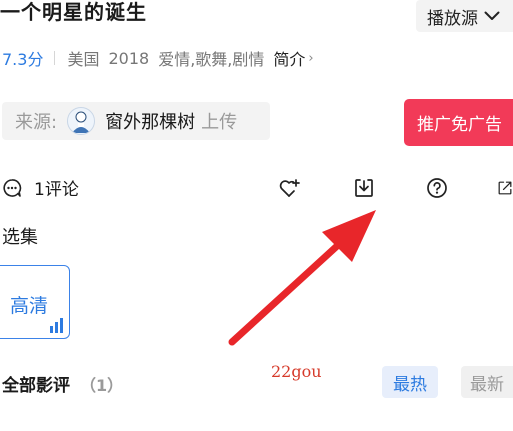 The width and height of the screenshot is (513, 431). I want to click on comment-count: 1评论, so click(56, 190).